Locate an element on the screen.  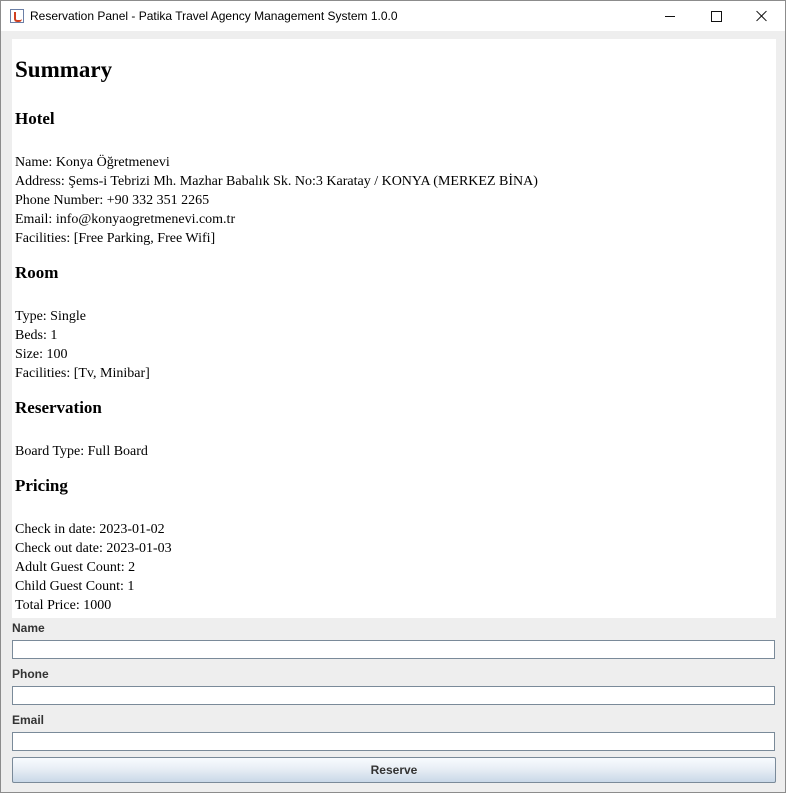
close-icon is located at coordinates (762, 16).